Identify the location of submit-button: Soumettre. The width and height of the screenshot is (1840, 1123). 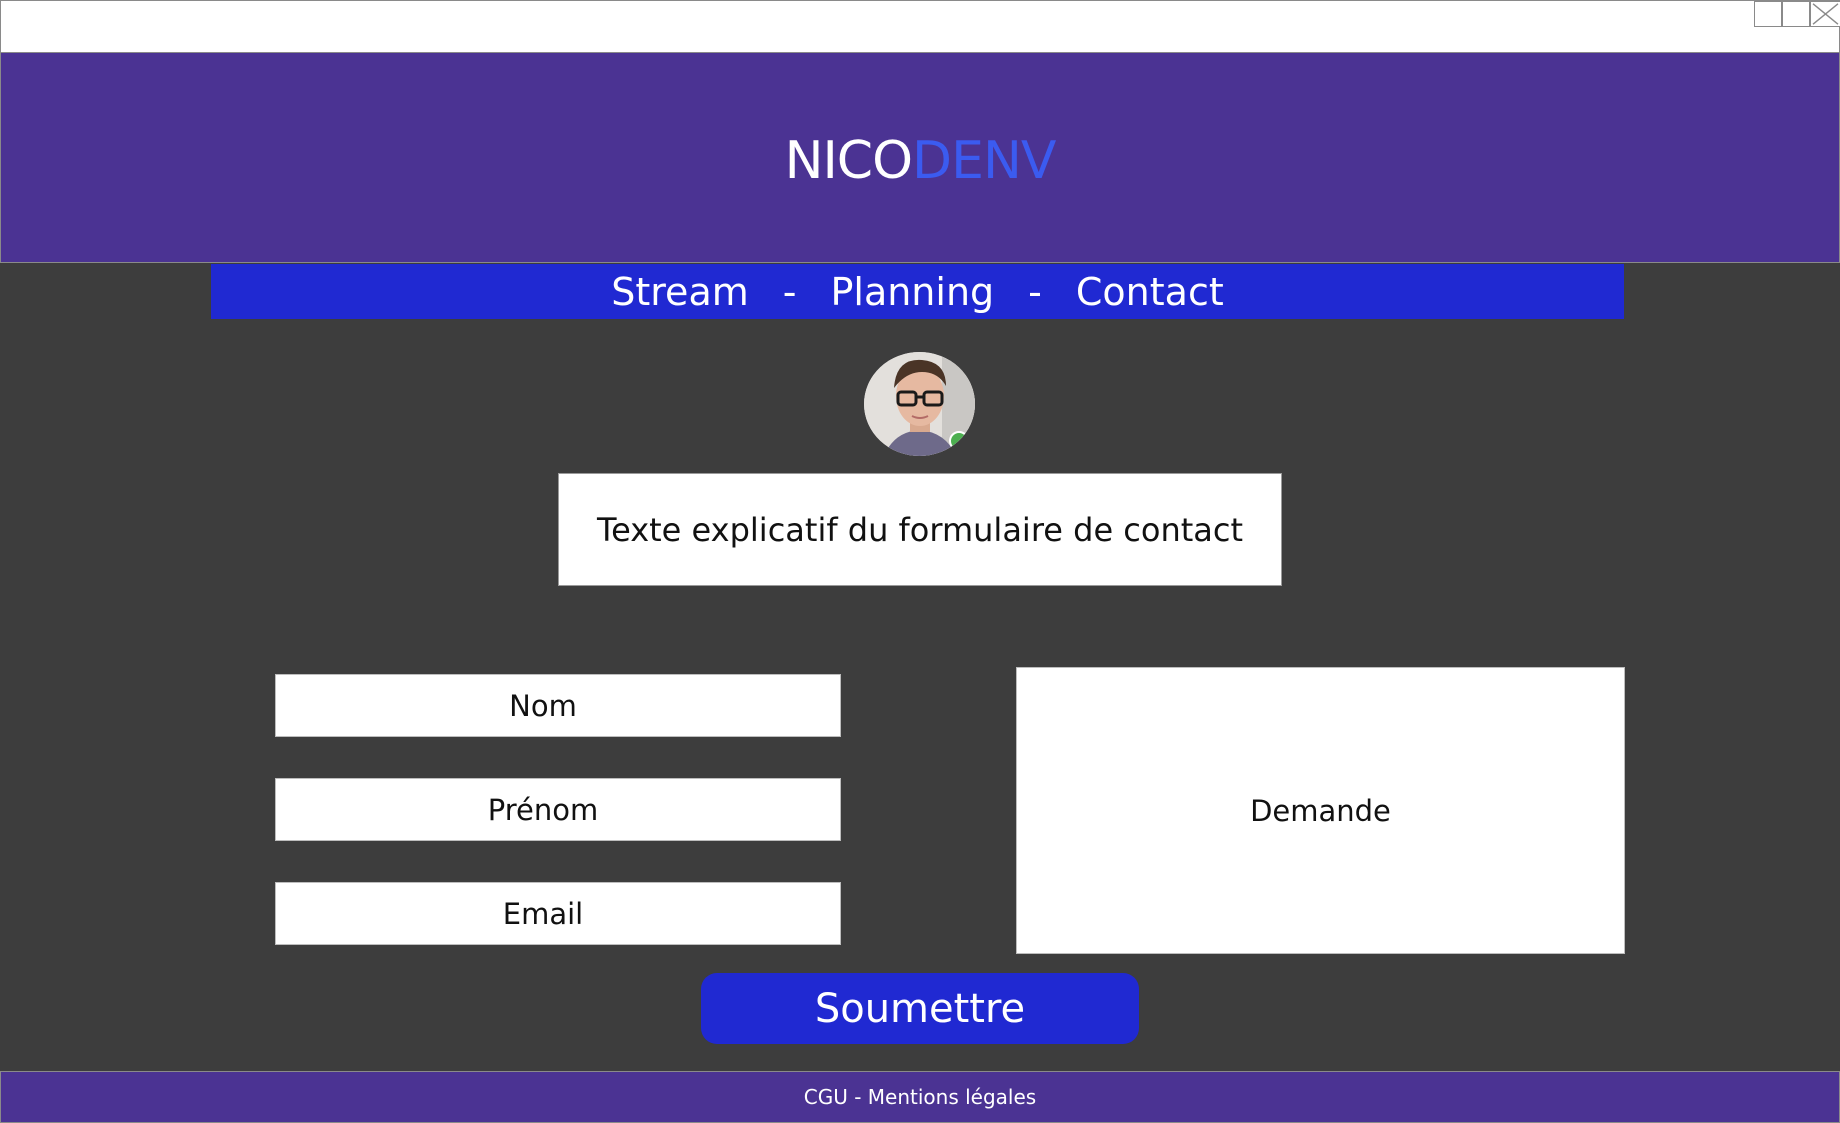
(920, 1008).